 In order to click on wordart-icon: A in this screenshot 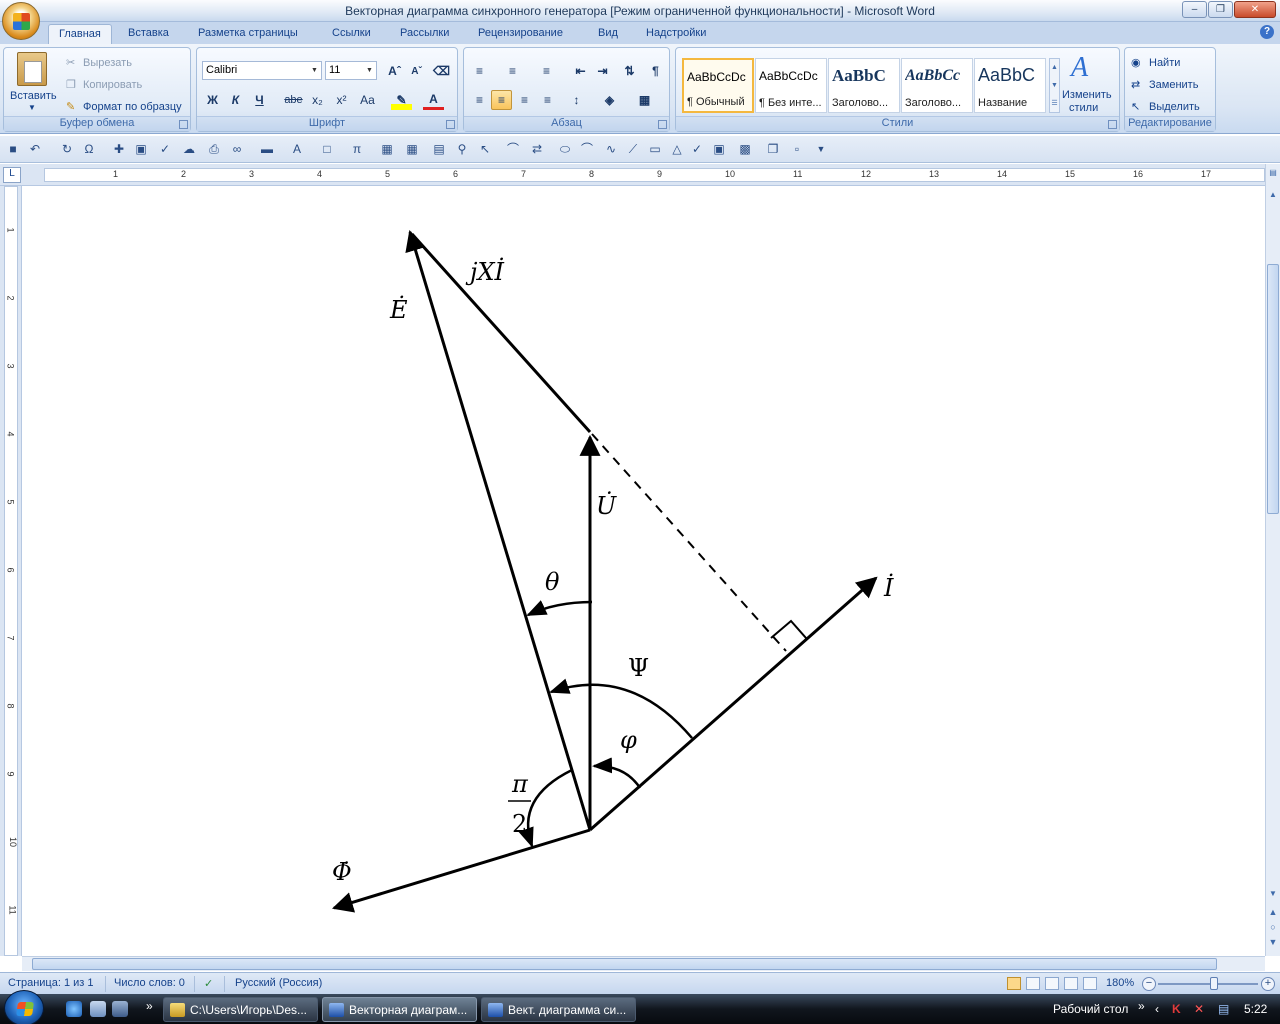, I will do `click(297, 149)`.